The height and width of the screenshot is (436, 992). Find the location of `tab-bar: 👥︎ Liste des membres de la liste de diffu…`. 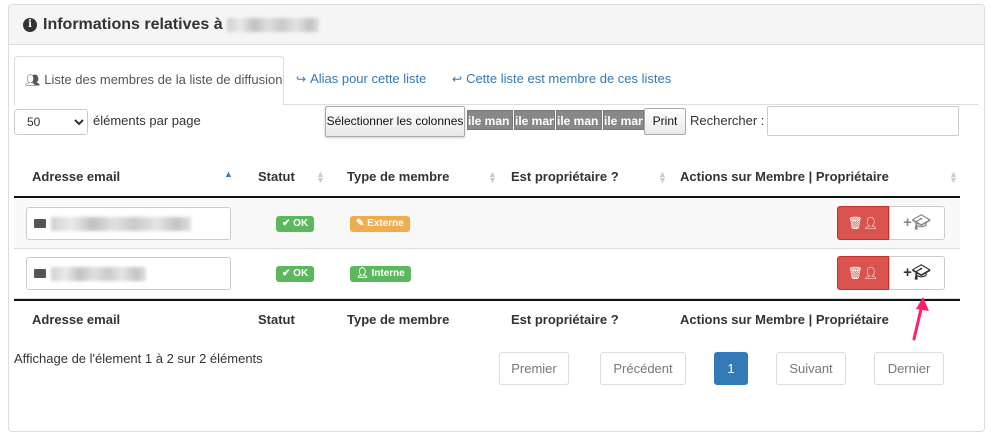

tab-bar: 👥︎ Liste des membres de la liste de diffu… is located at coordinates (496, 81).